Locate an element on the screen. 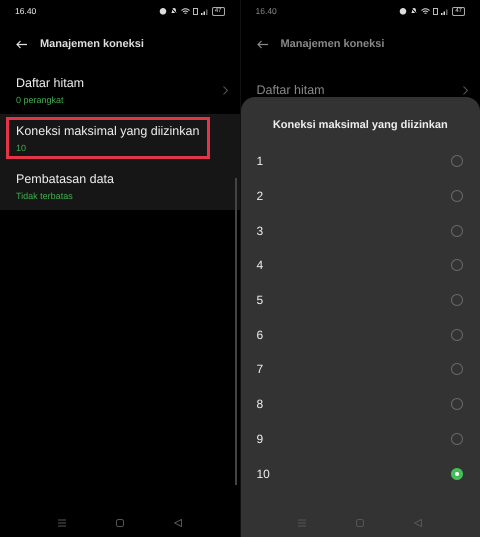 The width and height of the screenshot is (480, 537). option-label: 8 is located at coordinates (260, 404).